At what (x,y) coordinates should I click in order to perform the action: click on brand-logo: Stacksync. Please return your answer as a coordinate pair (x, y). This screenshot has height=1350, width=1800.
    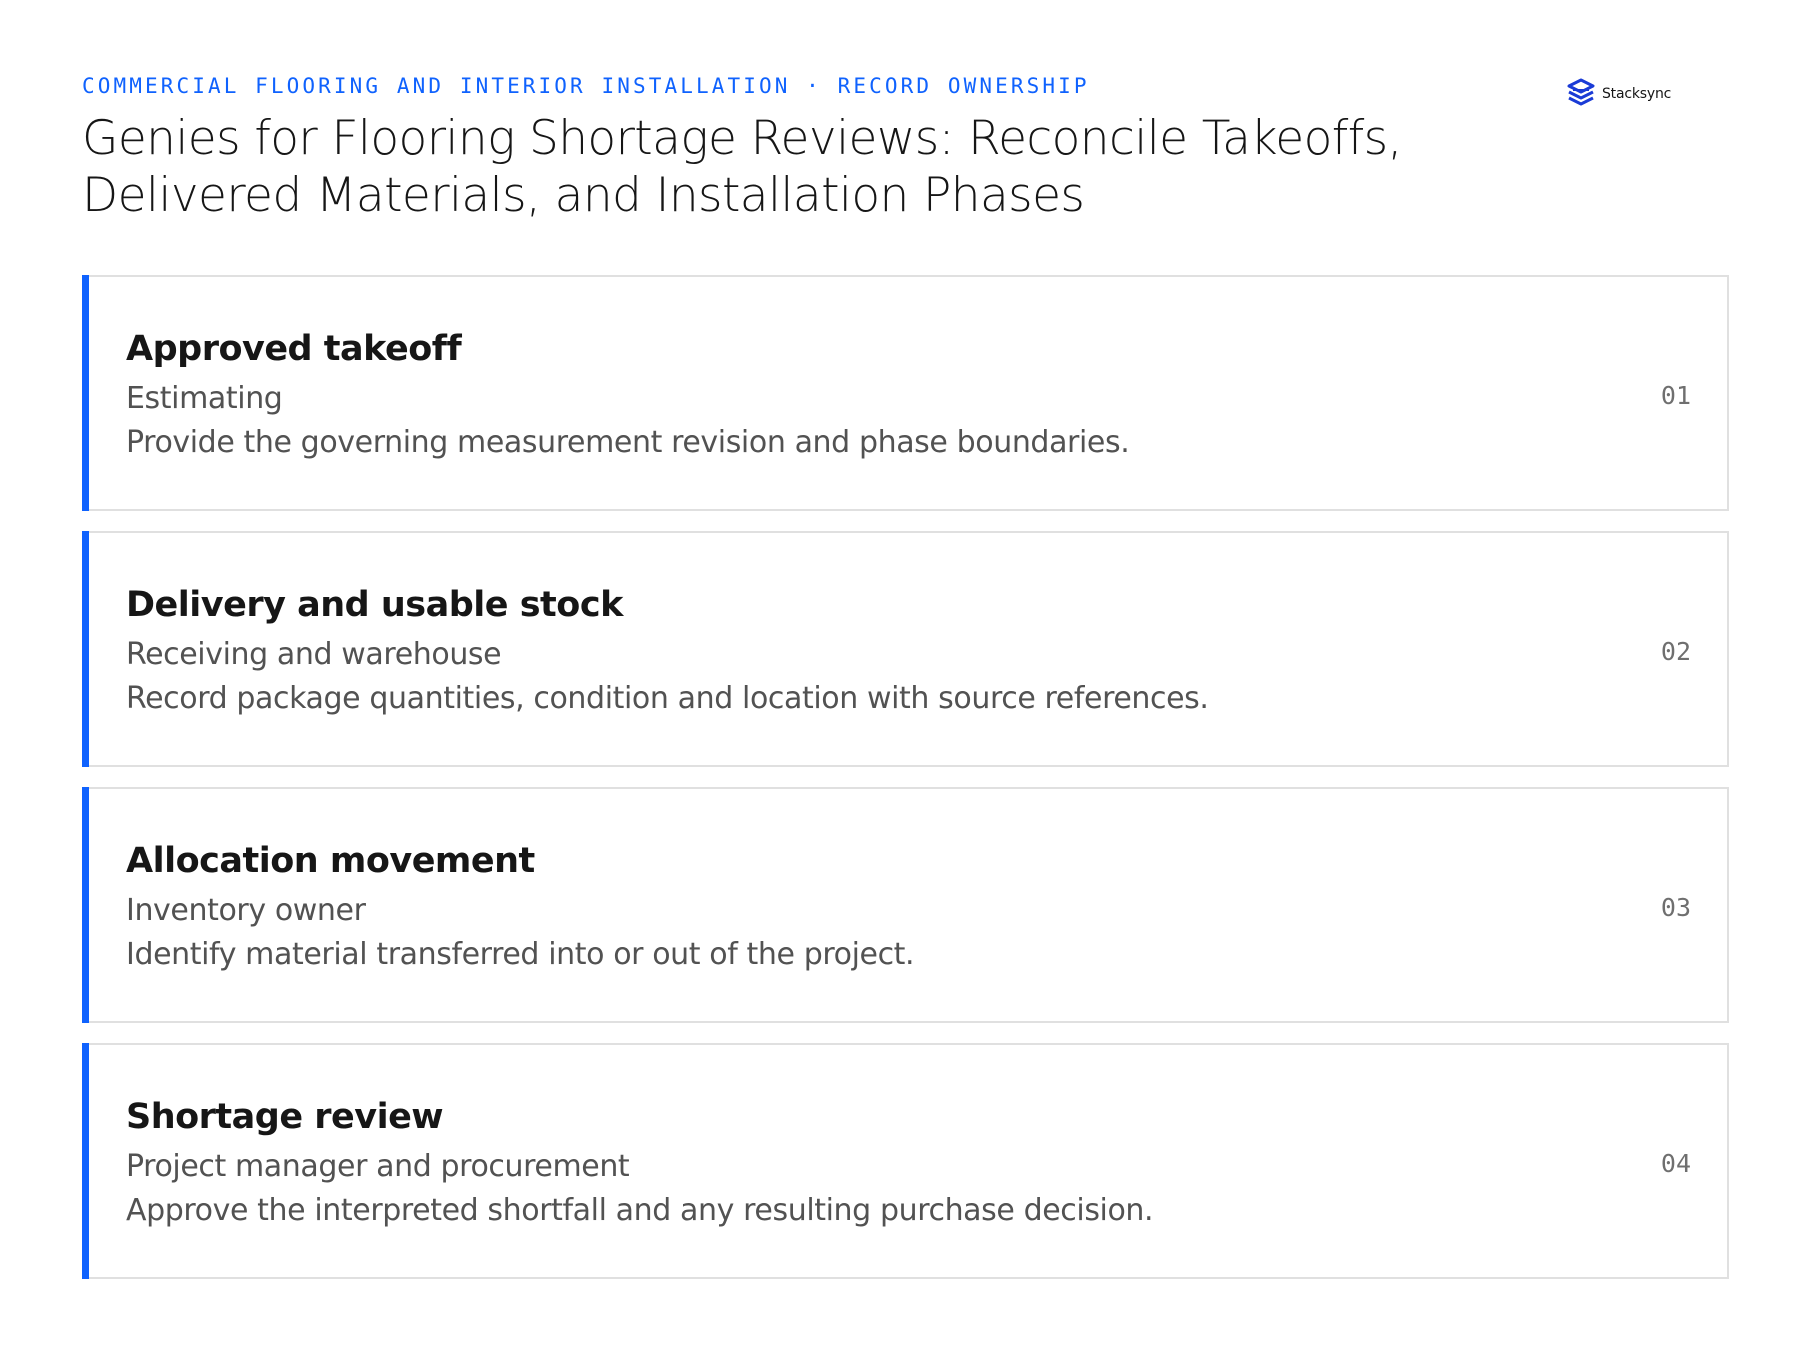
    Looking at the image, I should click on (1618, 94).